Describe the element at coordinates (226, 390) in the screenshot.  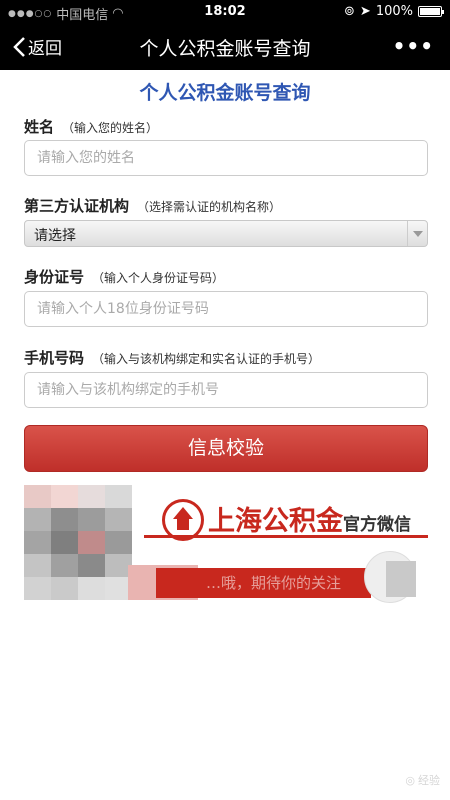
I see `phone-input` at that location.